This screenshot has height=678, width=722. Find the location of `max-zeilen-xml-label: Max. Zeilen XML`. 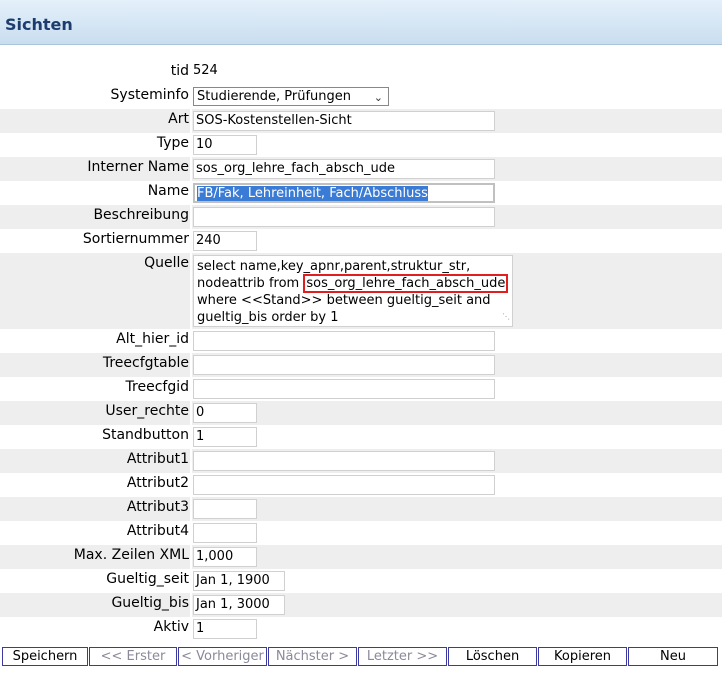

max-zeilen-xml-label: Max. Zeilen XML is located at coordinates (131, 555).